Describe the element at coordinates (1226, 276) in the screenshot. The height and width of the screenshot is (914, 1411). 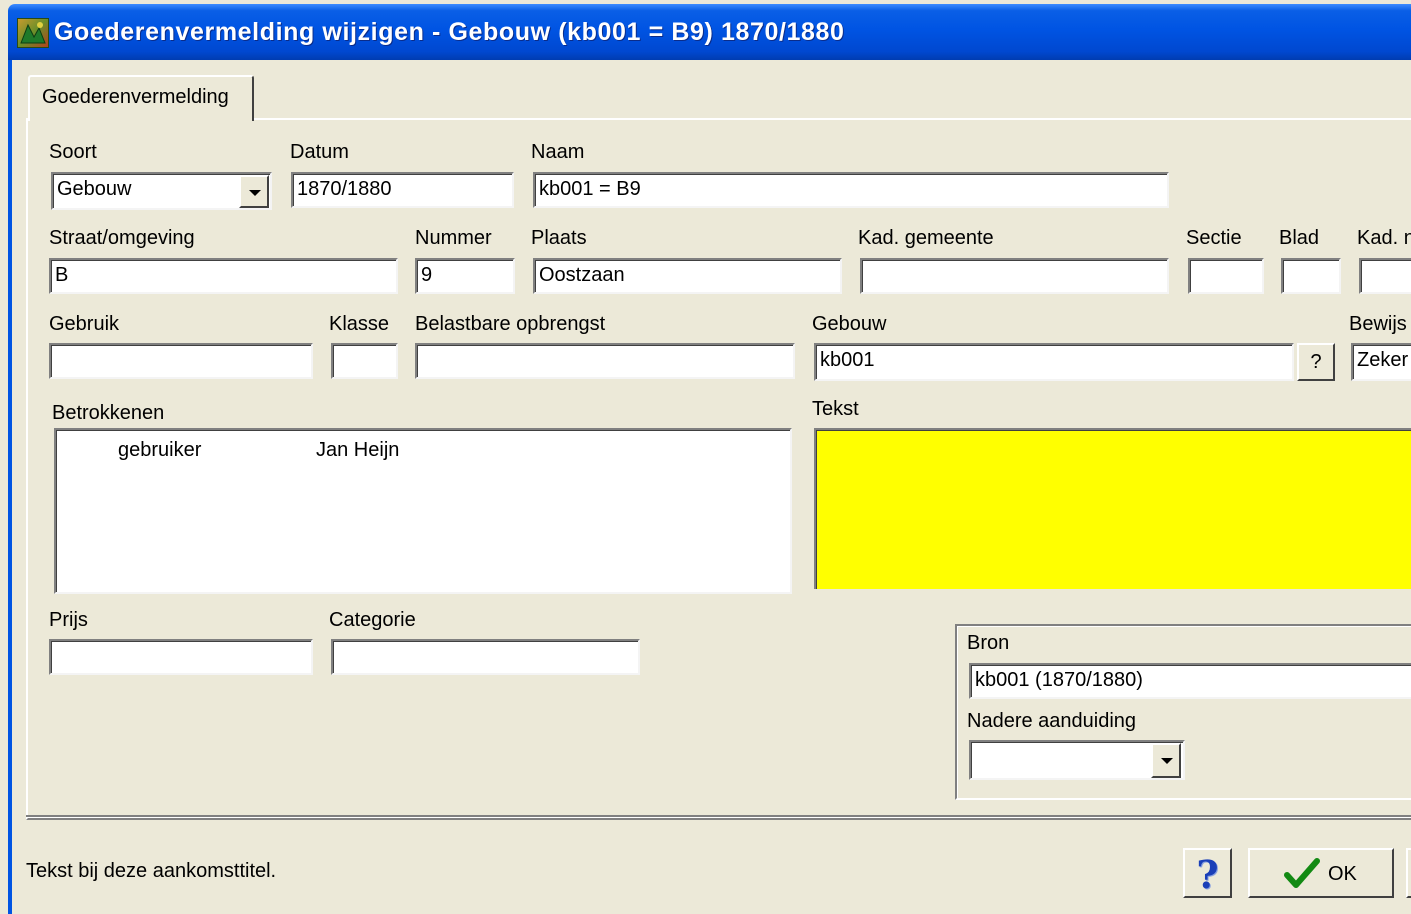
I see `sectie-field` at that location.